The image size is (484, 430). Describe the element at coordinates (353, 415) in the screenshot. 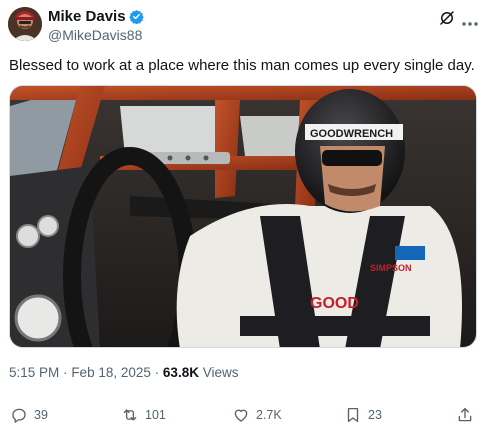

I see `bookmark-icon` at that location.